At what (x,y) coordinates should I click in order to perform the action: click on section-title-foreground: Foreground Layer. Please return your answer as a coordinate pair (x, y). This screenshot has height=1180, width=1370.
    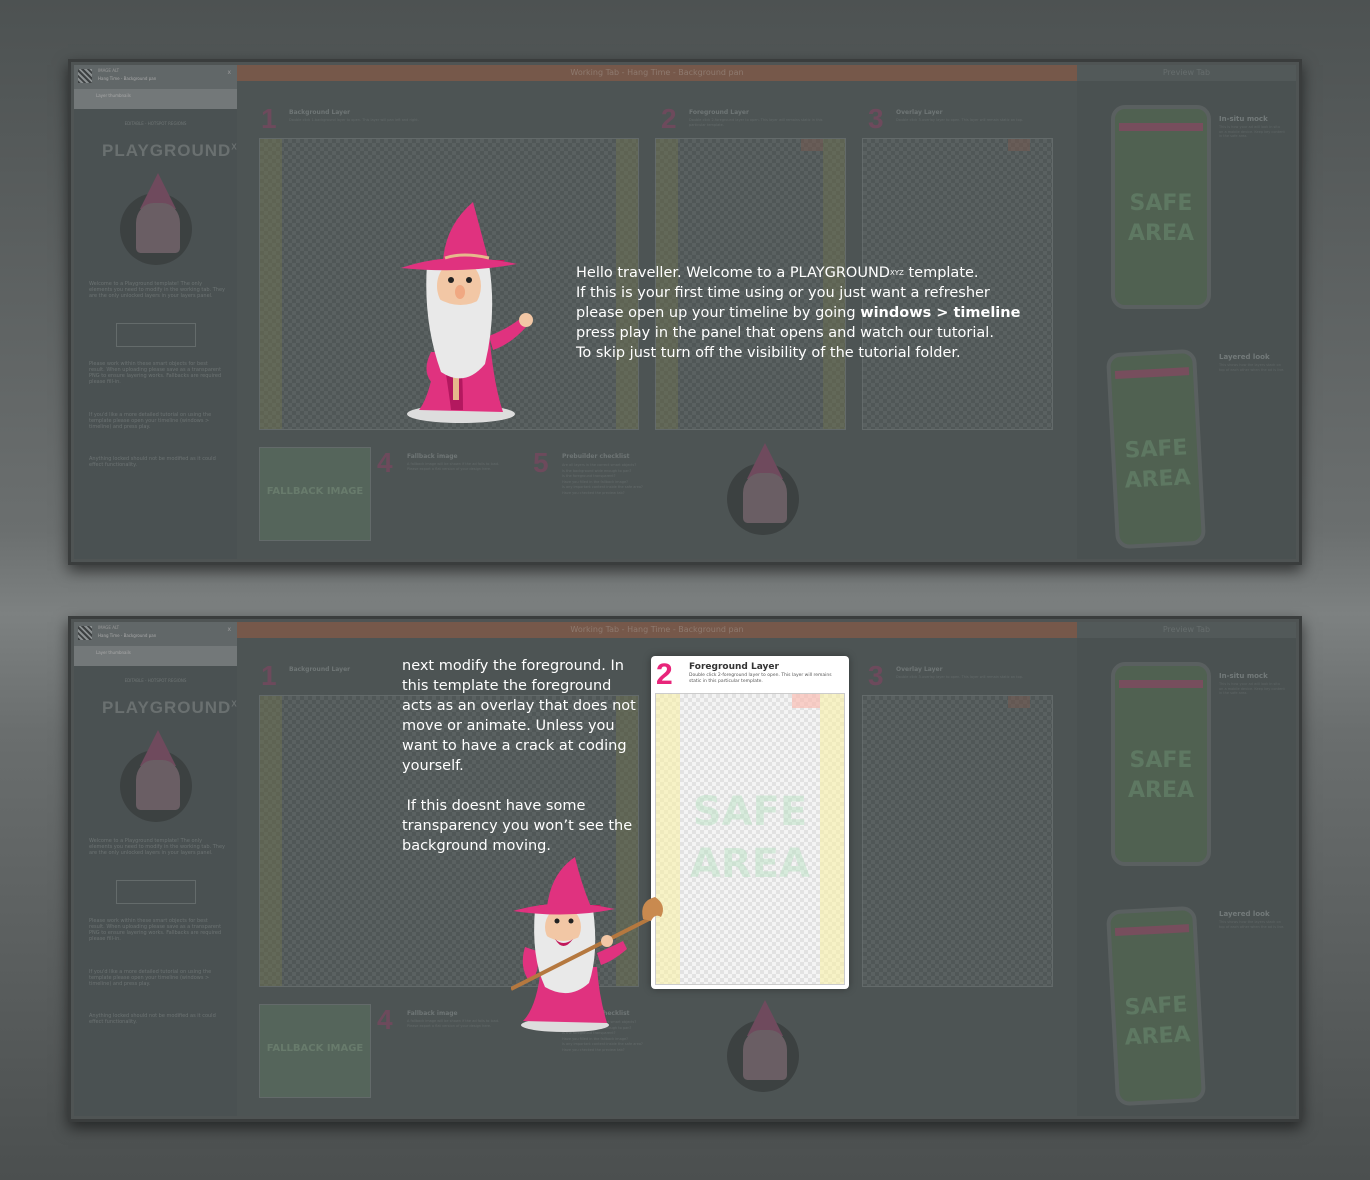
    Looking at the image, I should click on (719, 112).